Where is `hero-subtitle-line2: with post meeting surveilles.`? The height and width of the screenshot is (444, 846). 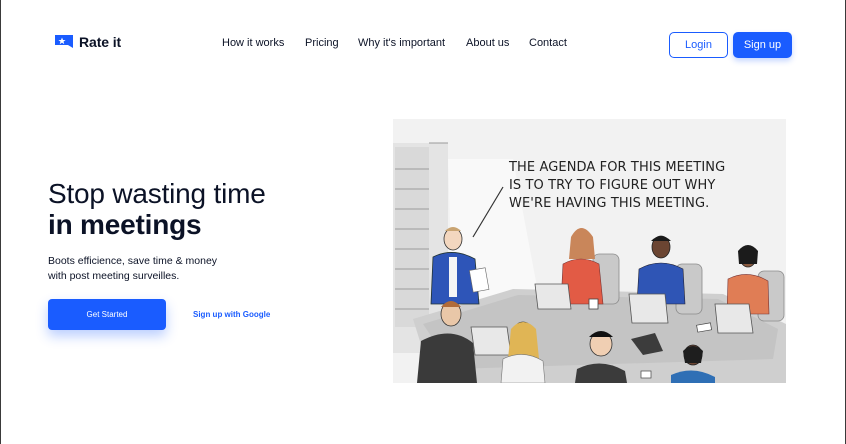
hero-subtitle-line2: with post meeting surveilles. is located at coordinates (114, 276).